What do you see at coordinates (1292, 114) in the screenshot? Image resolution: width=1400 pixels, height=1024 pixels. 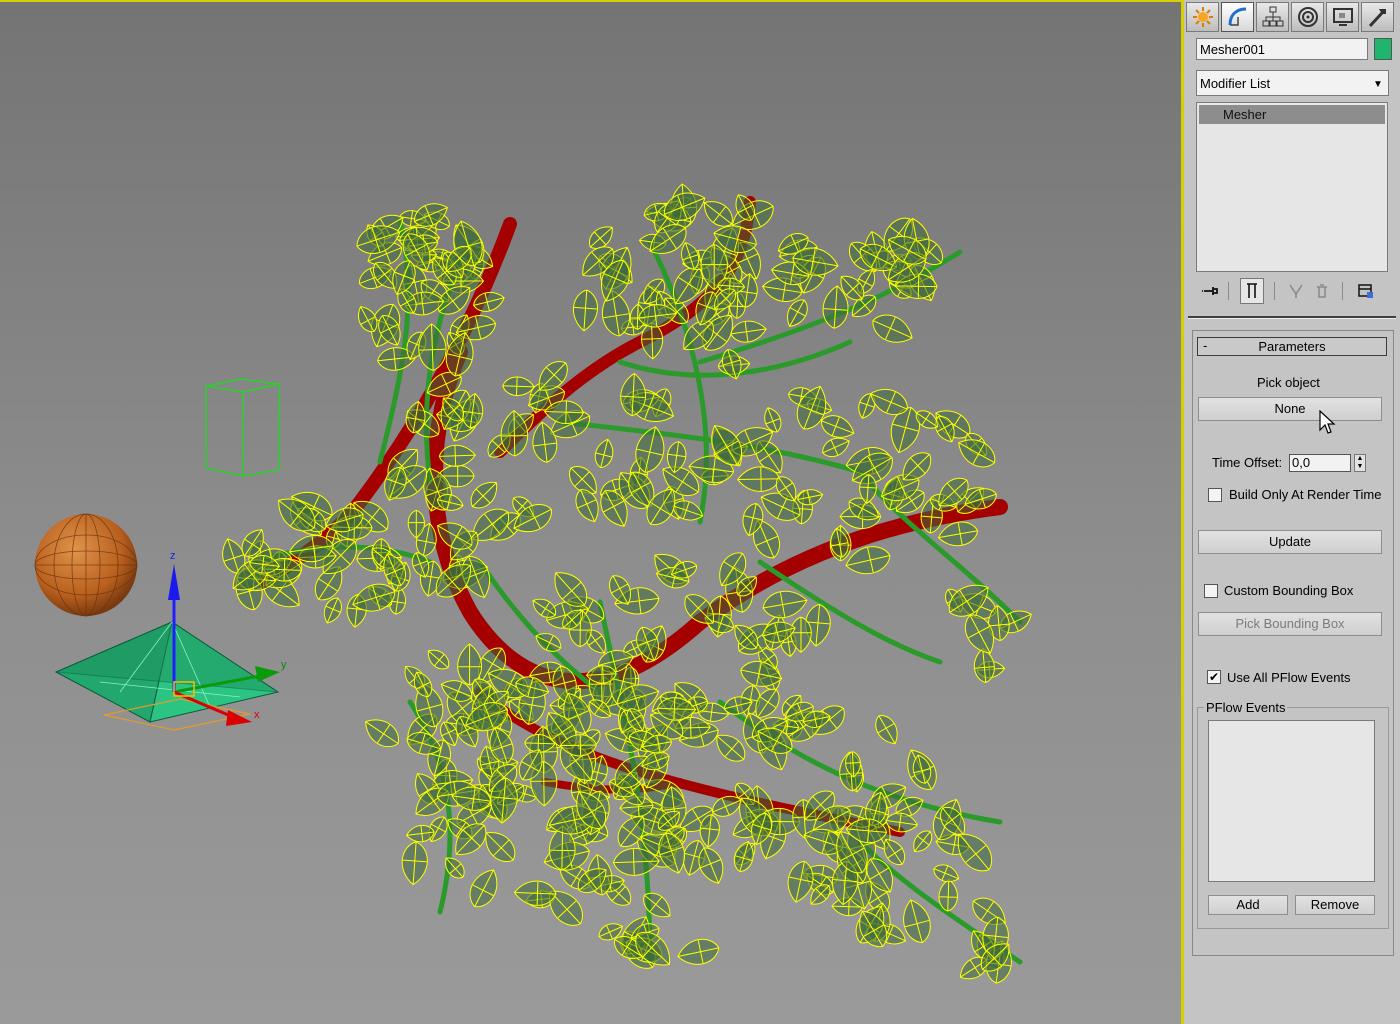 I see `stack-item-mesher: Mesher` at bounding box center [1292, 114].